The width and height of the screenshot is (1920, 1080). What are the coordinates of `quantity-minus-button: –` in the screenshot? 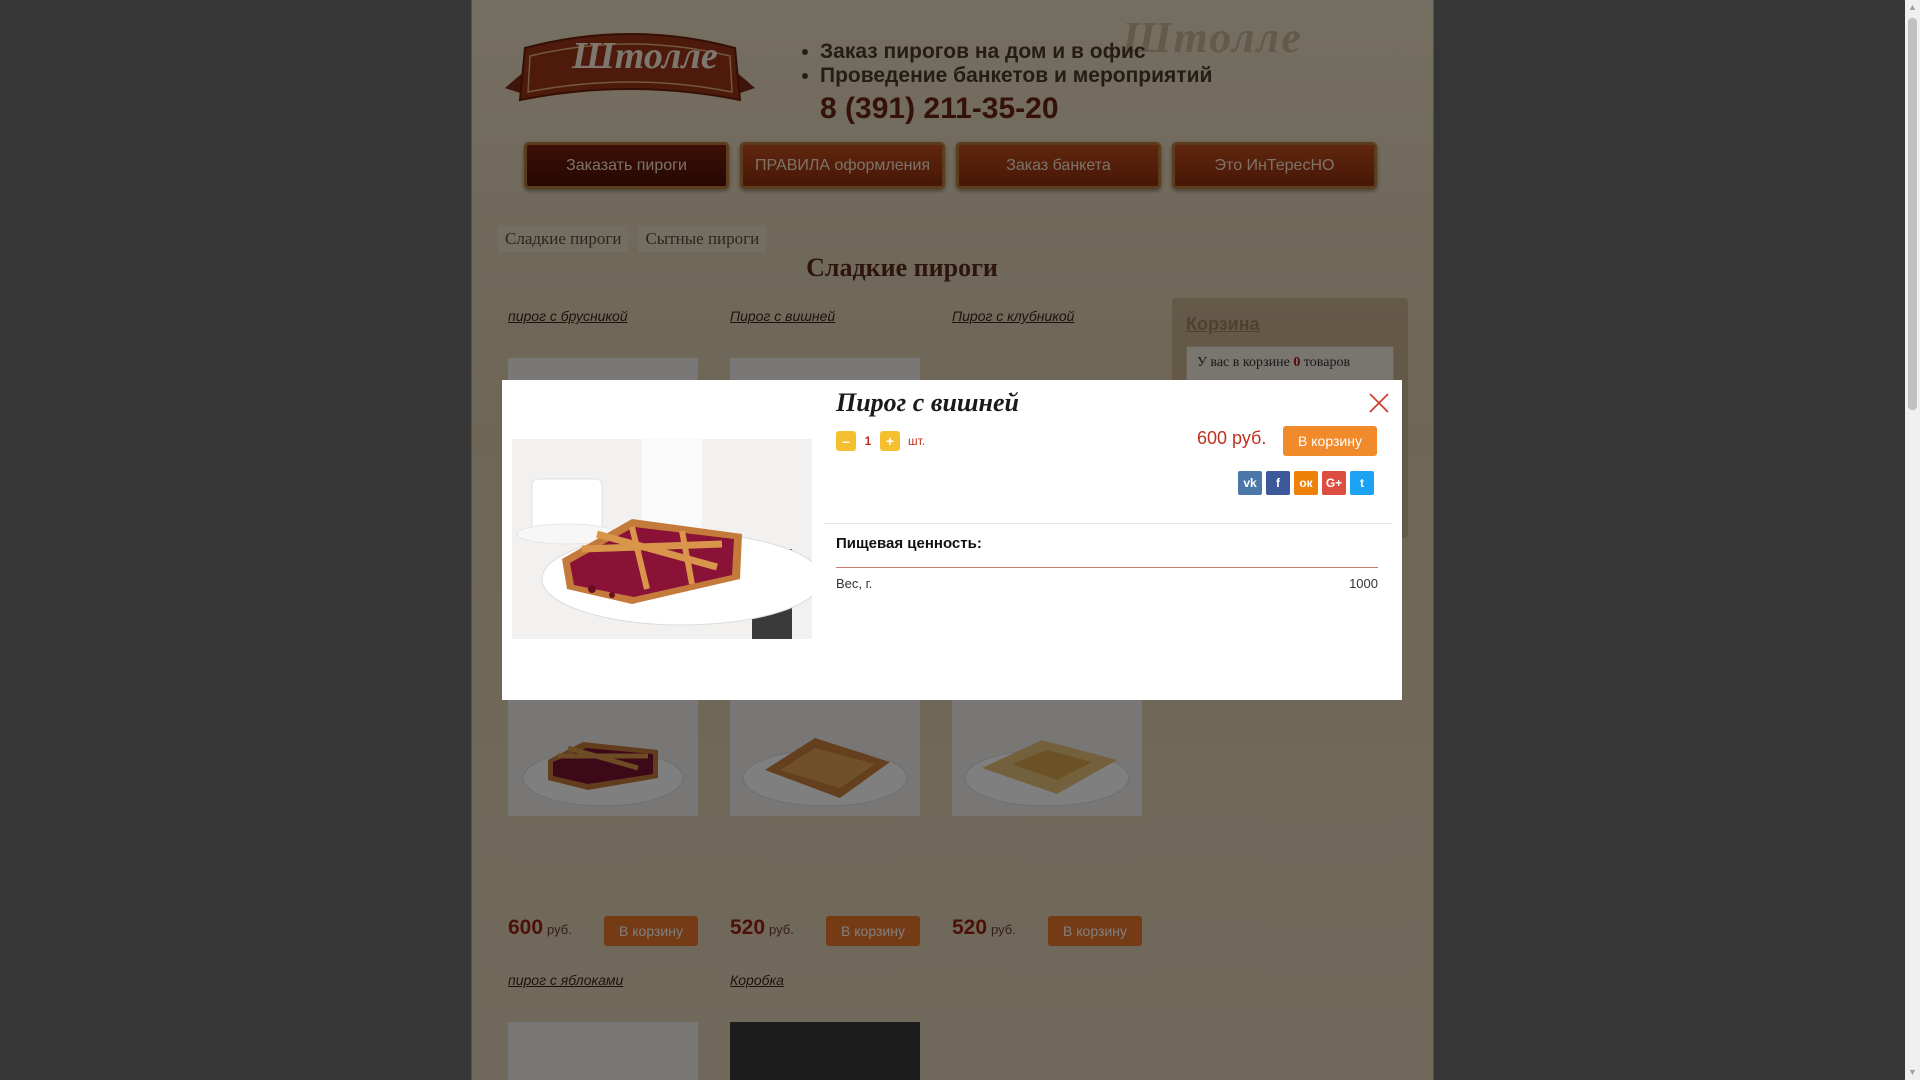 It's located at (846, 441).